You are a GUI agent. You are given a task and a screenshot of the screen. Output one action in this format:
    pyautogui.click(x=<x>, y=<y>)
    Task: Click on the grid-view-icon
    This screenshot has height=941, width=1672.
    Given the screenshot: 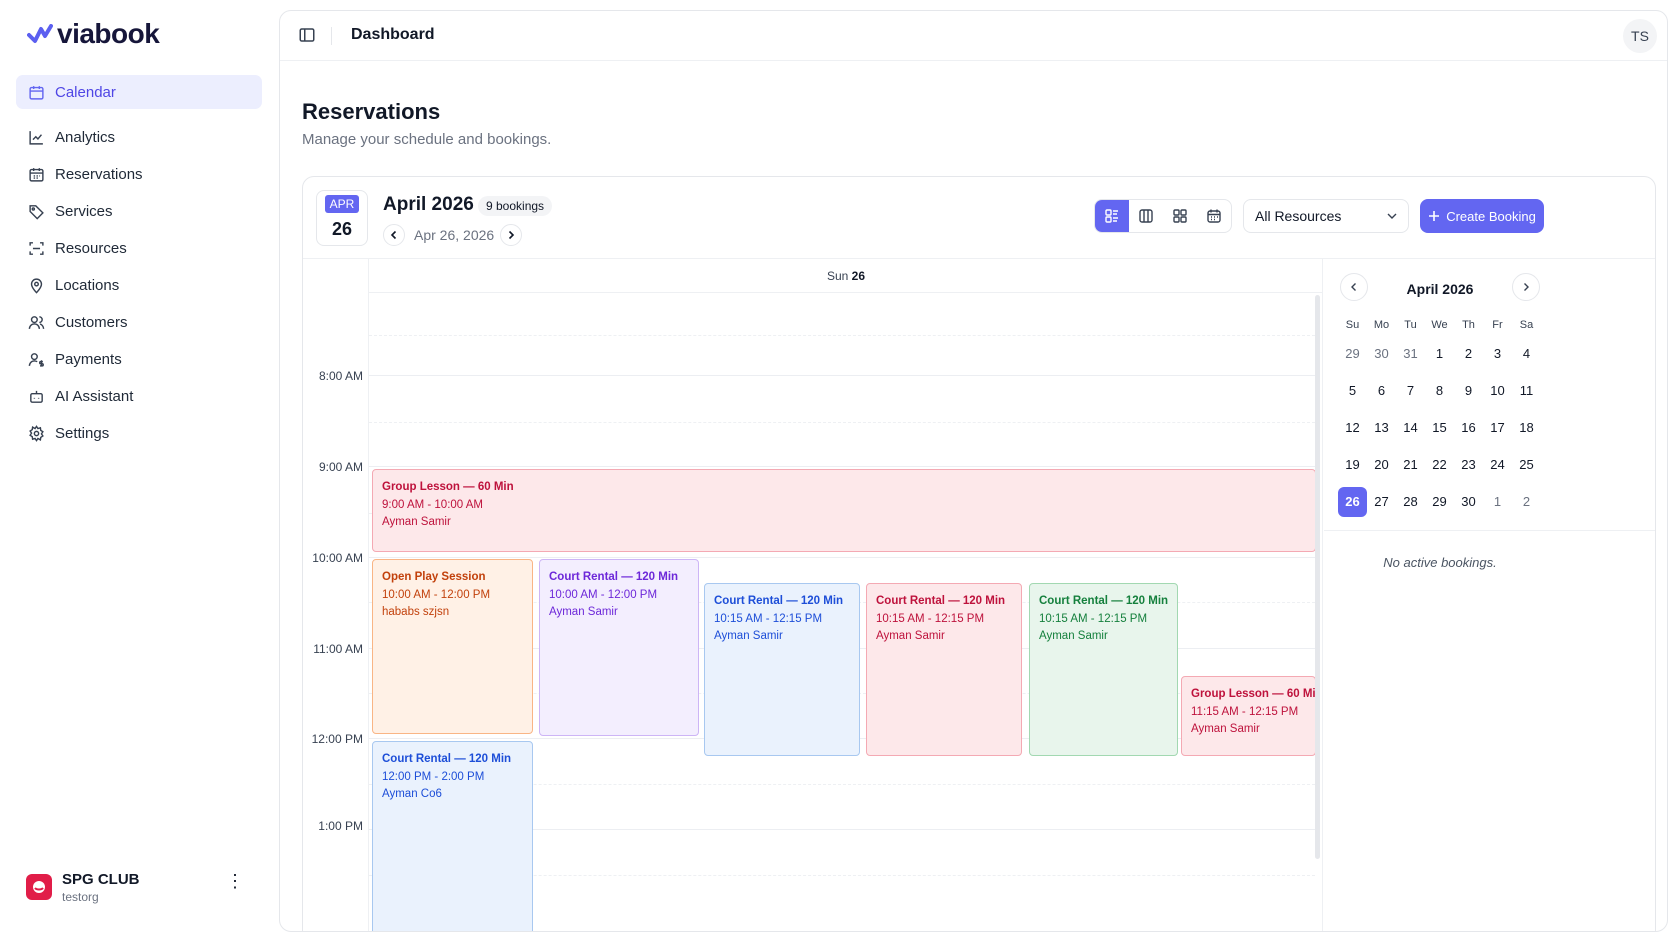 What is the action you would take?
    pyautogui.click(x=1180, y=216)
    